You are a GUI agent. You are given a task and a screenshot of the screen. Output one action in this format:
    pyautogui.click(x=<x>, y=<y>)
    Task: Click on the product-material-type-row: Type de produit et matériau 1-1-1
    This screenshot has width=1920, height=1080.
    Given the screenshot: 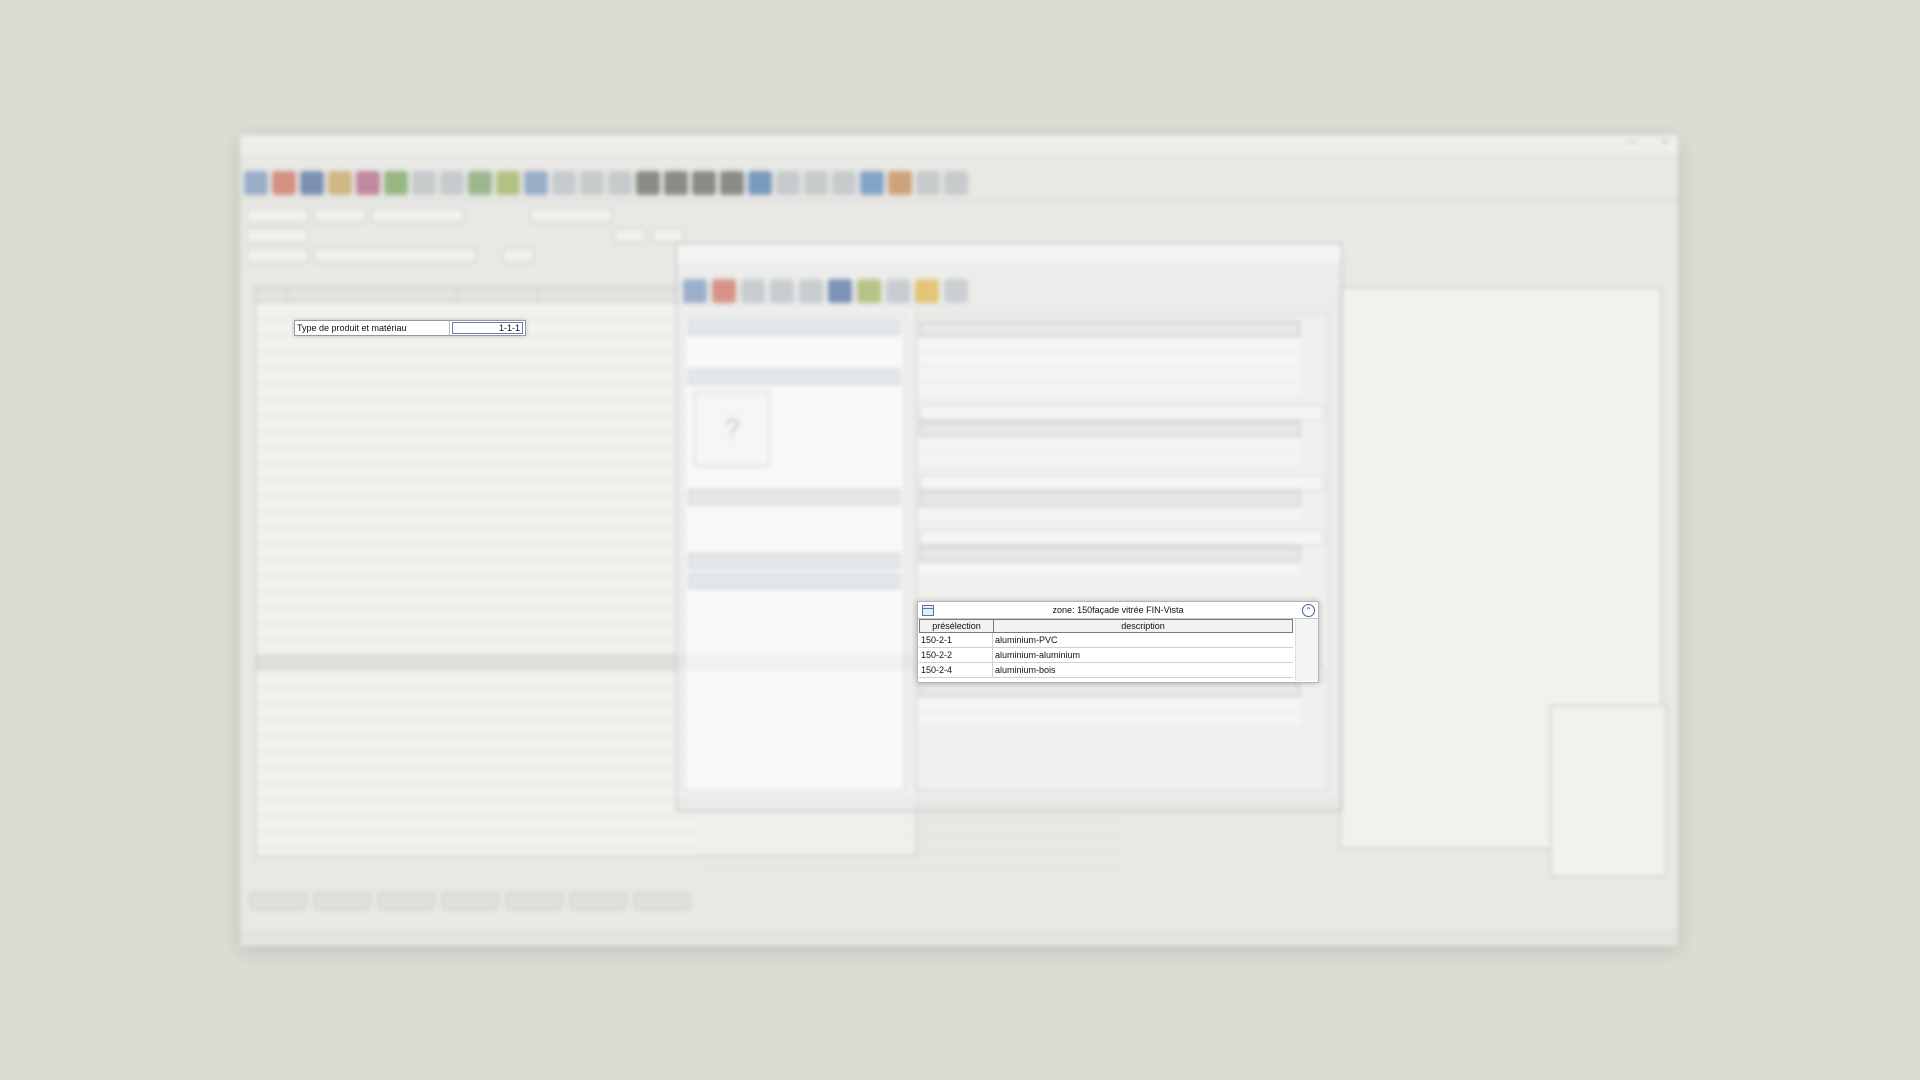 What is the action you would take?
    pyautogui.click(x=410, y=328)
    